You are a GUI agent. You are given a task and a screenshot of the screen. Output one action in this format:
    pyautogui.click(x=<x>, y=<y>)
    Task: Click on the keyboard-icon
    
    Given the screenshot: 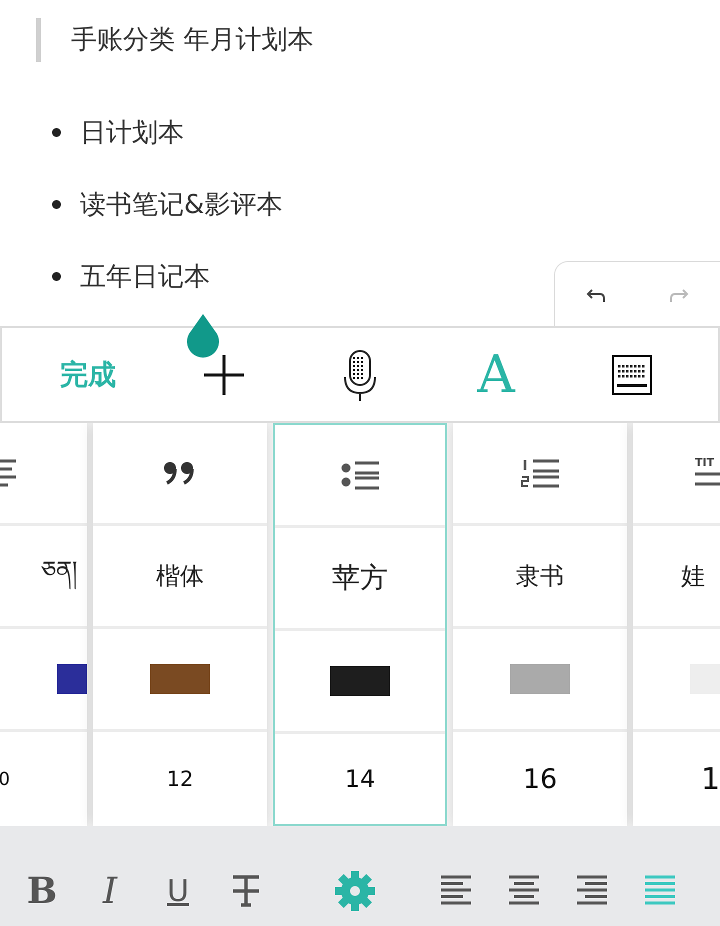 What is the action you would take?
    pyautogui.click(x=632, y=374)
    